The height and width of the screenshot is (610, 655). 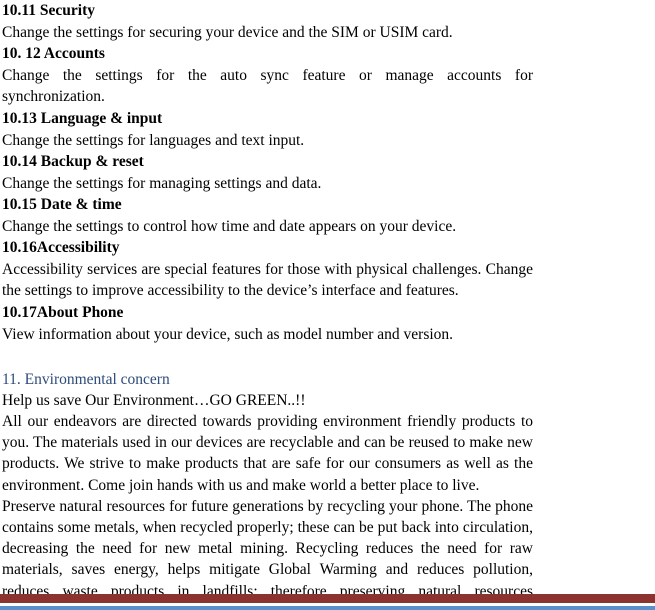 What do you see at coordinates (73, 161) in the screenshot?
I see `section-heading-backup-reset: 10.14 Backup & reset` at bounding box center [73, 161].